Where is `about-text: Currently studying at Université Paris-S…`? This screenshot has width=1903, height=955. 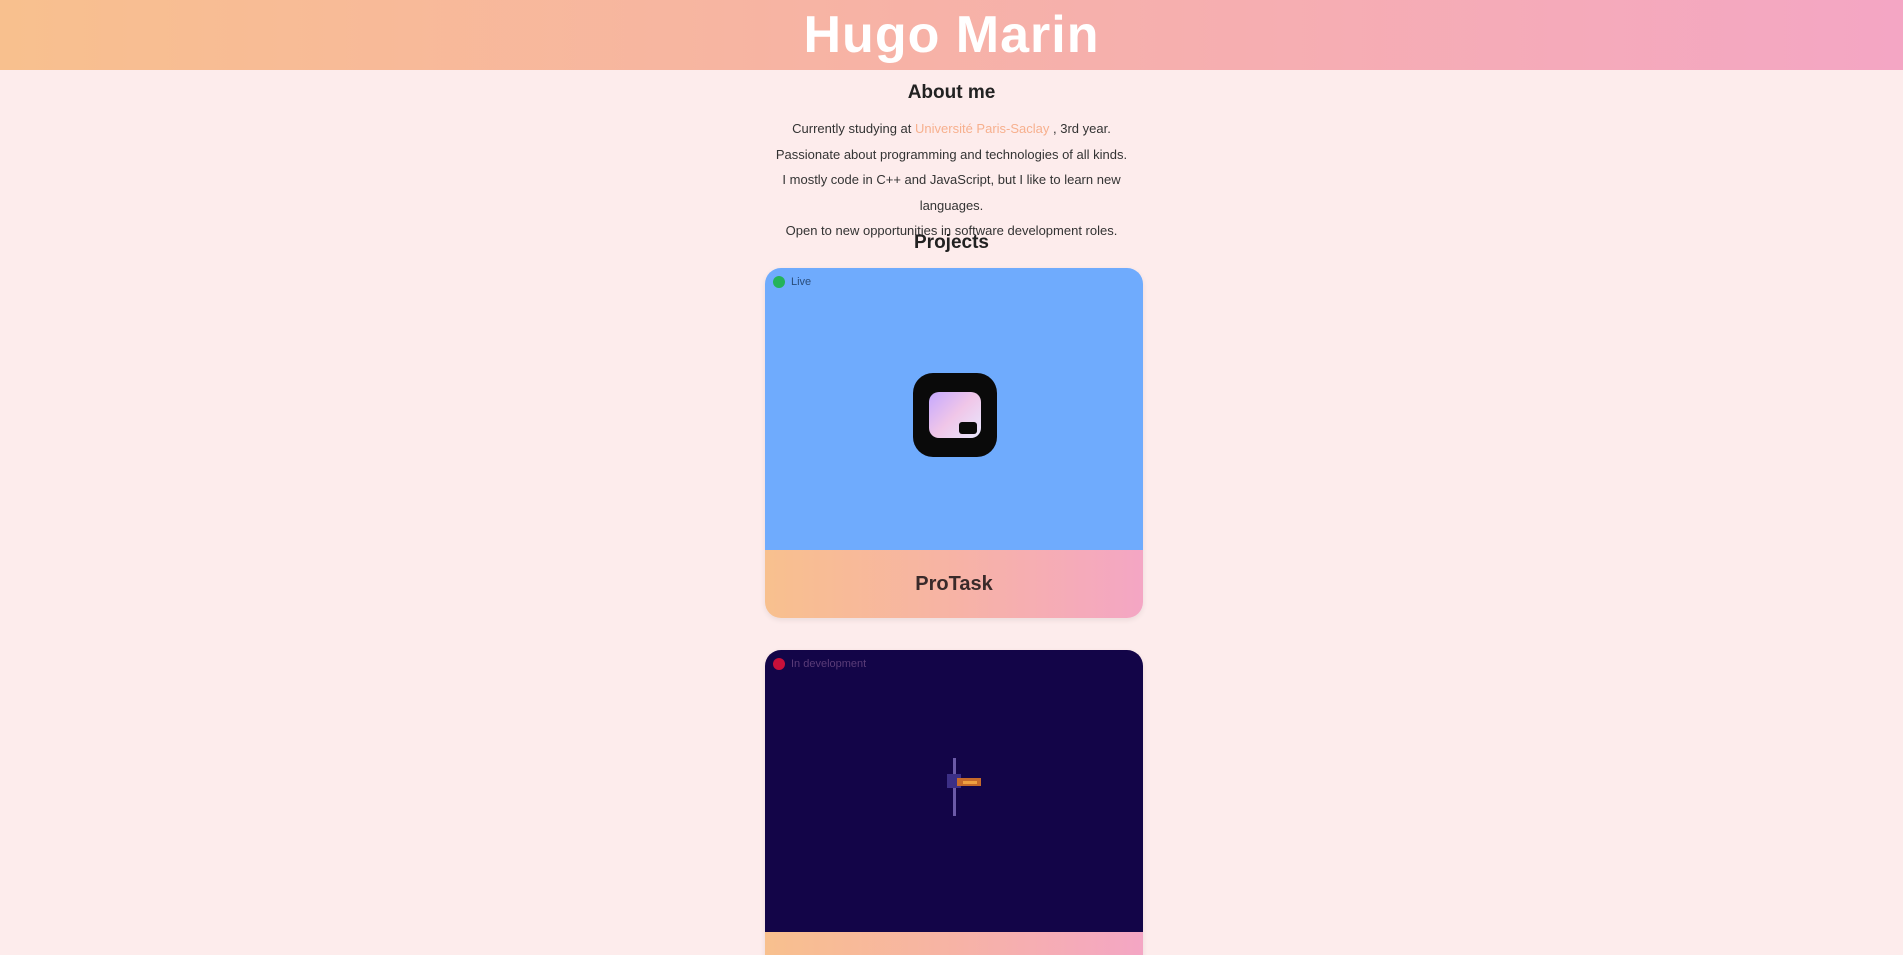
about-text: Currently studying at Université Paris-S… is located at coordinates (951, 180).